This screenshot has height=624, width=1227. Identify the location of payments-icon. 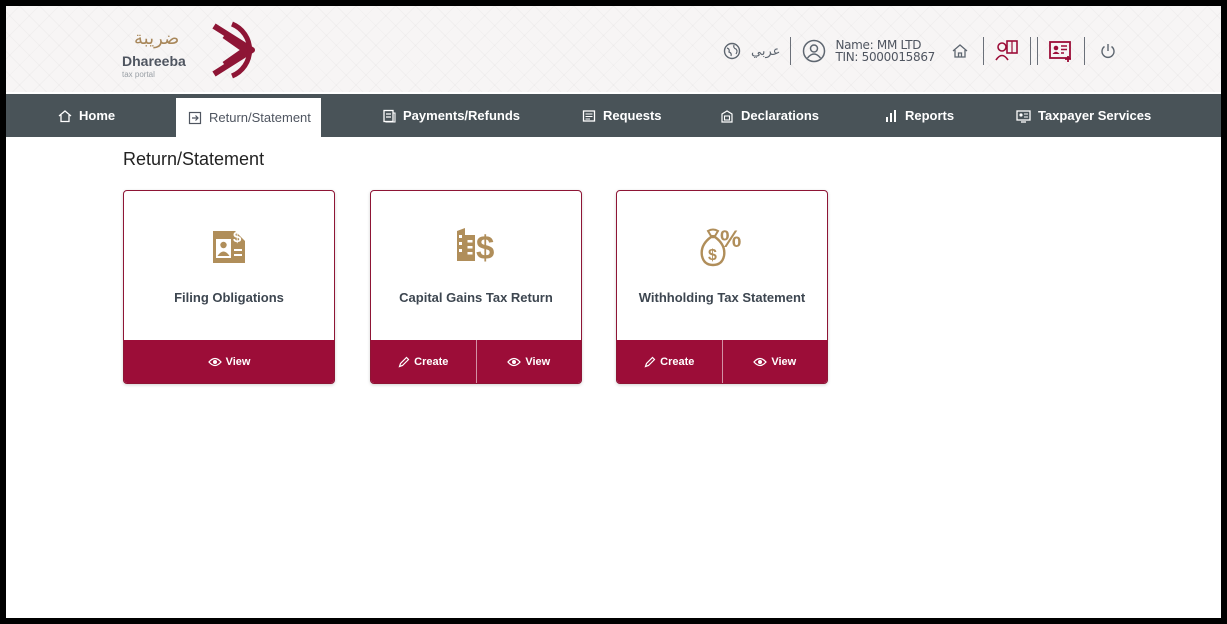
(389, 116).